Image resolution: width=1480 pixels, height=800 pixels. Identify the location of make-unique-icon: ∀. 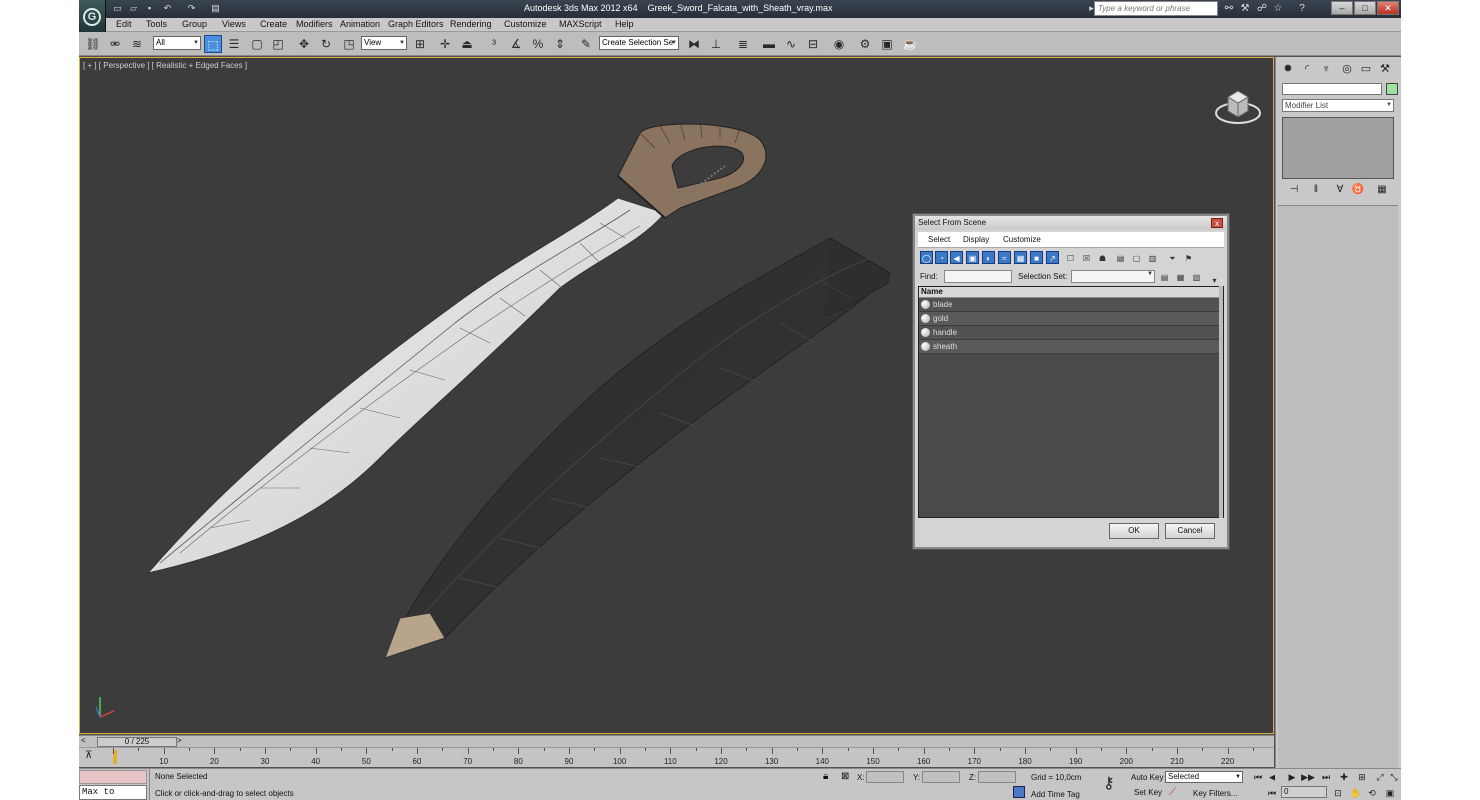
(1340, 190).